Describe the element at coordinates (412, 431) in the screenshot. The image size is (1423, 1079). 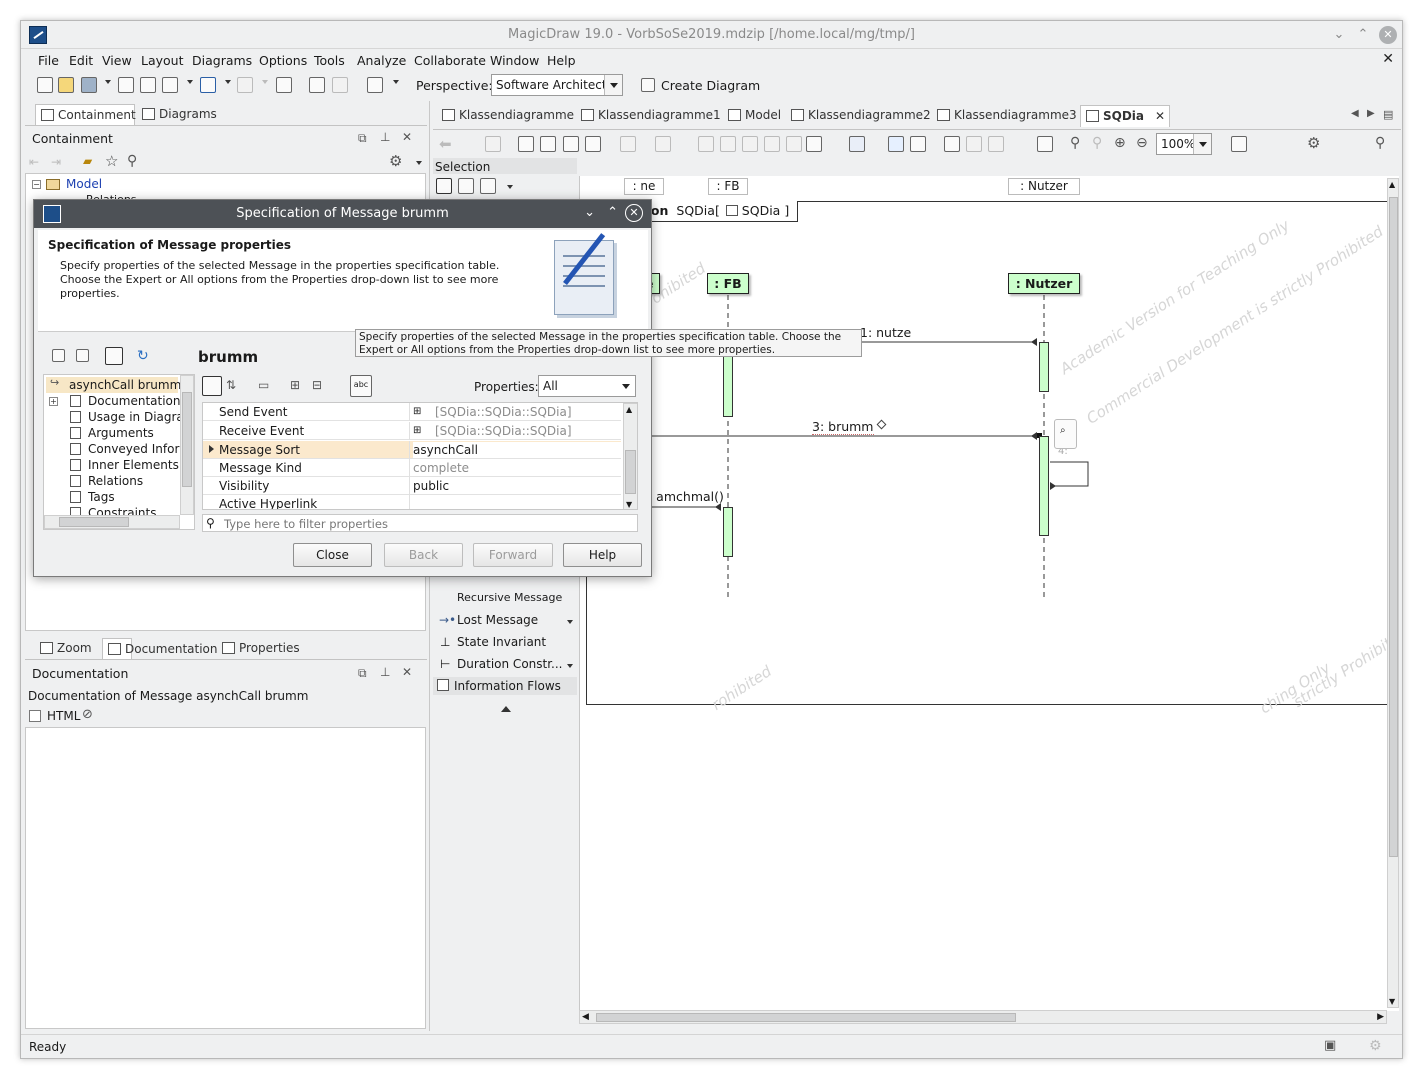
I see `table-row: Receive Event ⊞ [SQDia::SQDia::SQDia]` at that location.